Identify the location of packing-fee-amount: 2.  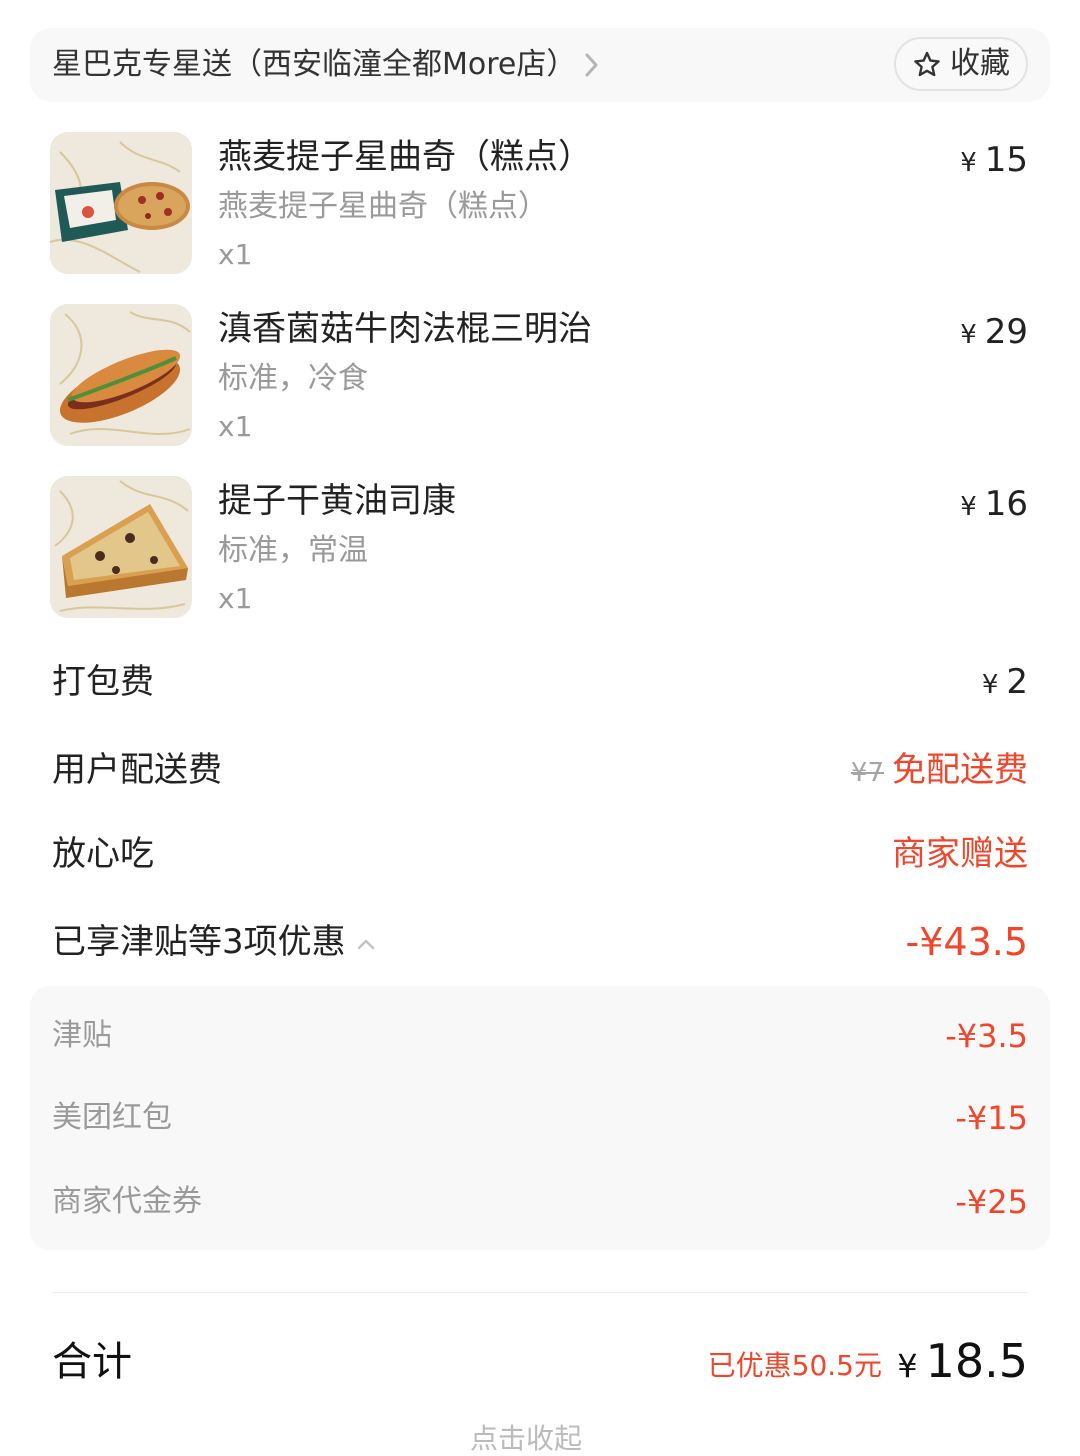
(1017, 682).